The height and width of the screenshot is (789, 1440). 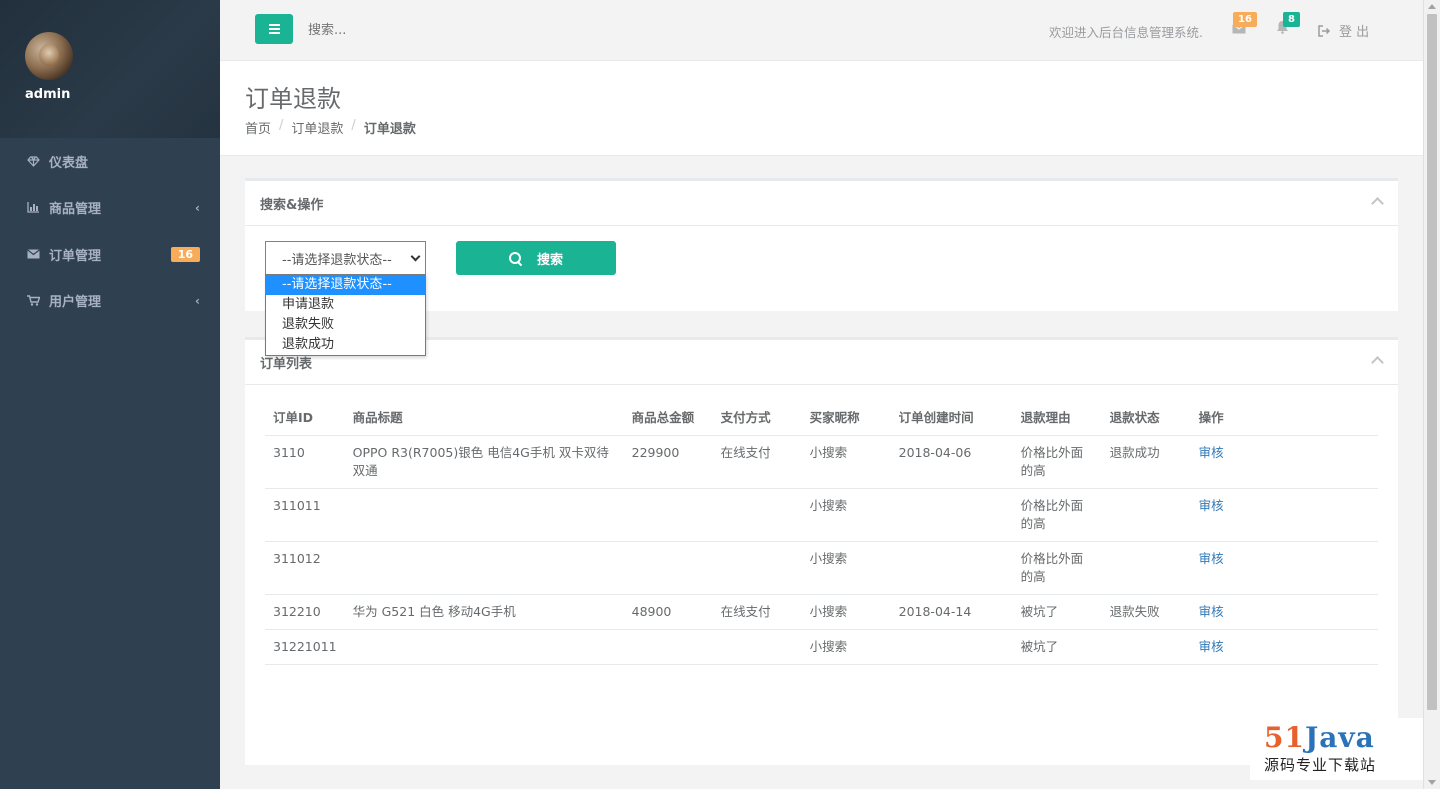 I want to click on hamburger-icon, so click(x=274, y=29).